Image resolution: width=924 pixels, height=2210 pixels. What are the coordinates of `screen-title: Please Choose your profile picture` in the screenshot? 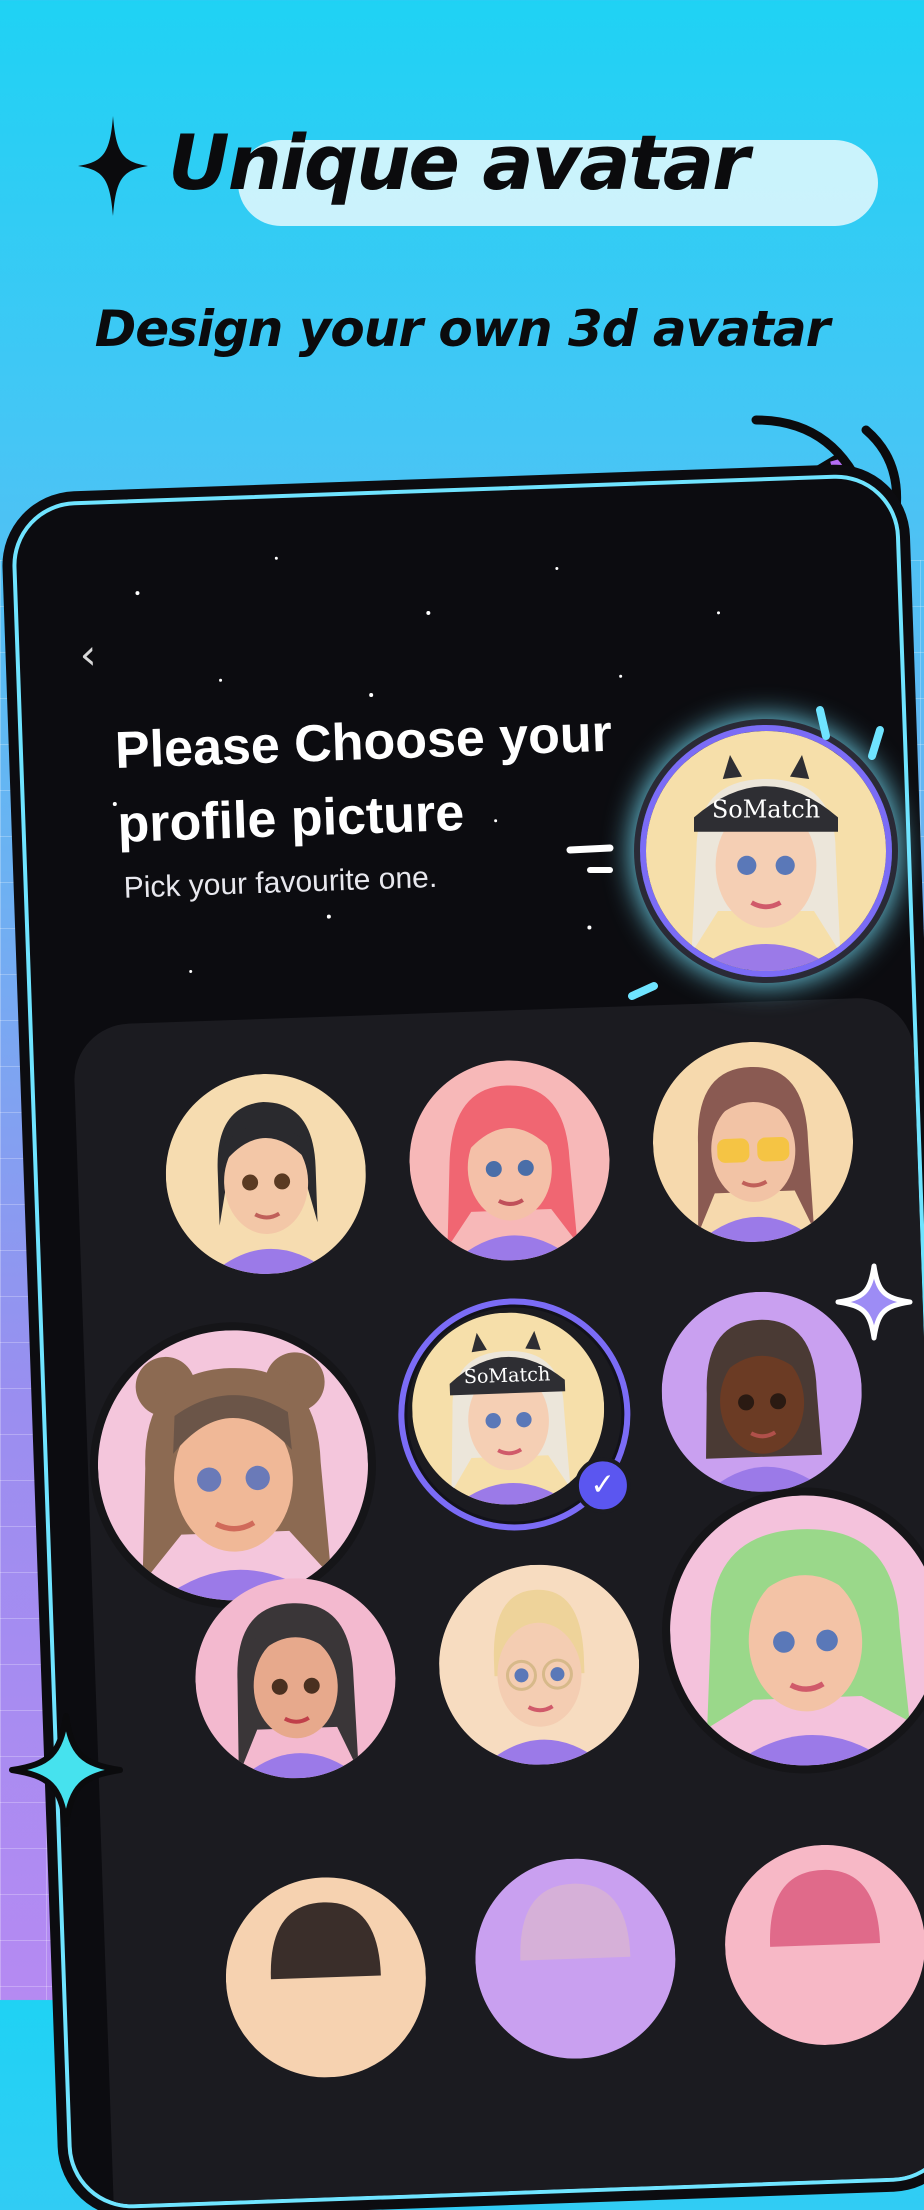 It's located at (363, 779).